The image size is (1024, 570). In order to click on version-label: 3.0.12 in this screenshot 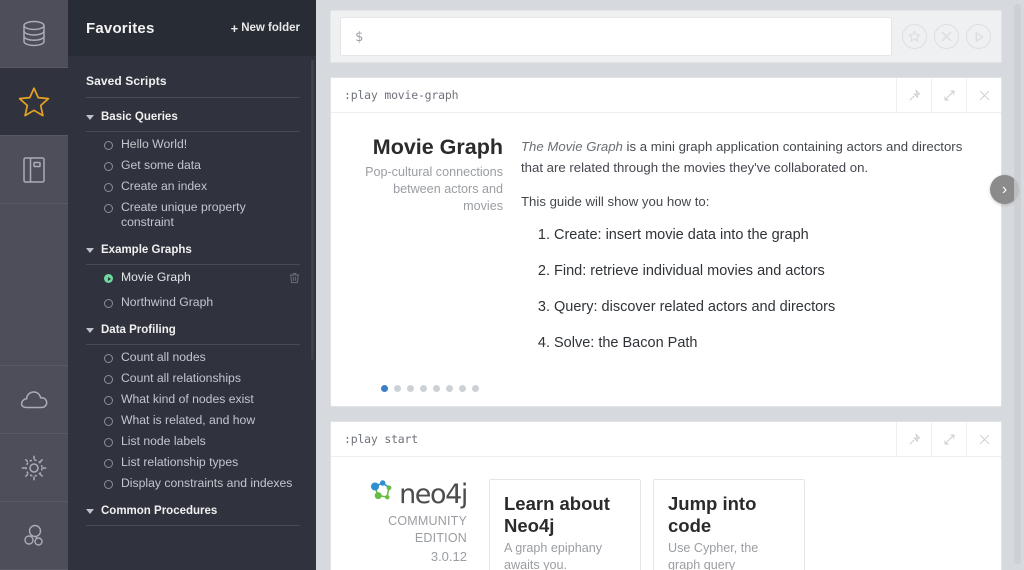, I will do `click(448, 556)`.